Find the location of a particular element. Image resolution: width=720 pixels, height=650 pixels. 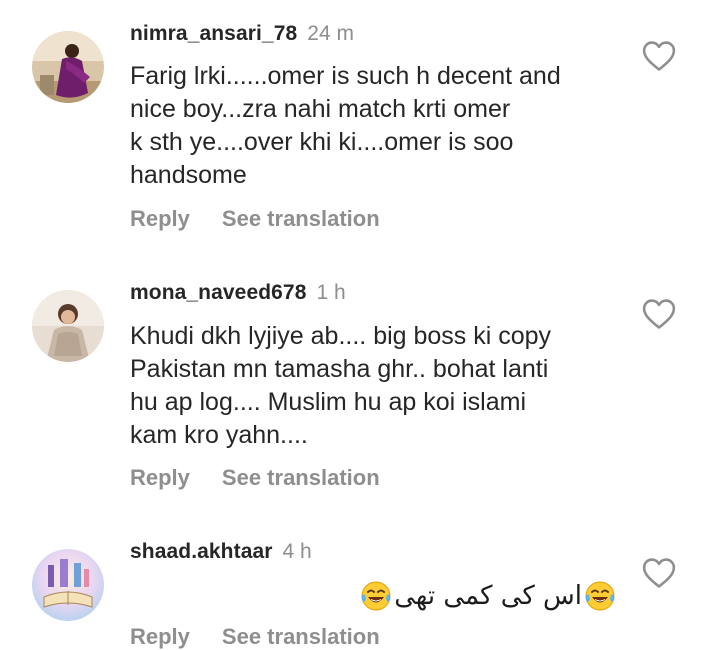

comment-header: mona_naveed678 1 h is located at coordinates (238, 293).